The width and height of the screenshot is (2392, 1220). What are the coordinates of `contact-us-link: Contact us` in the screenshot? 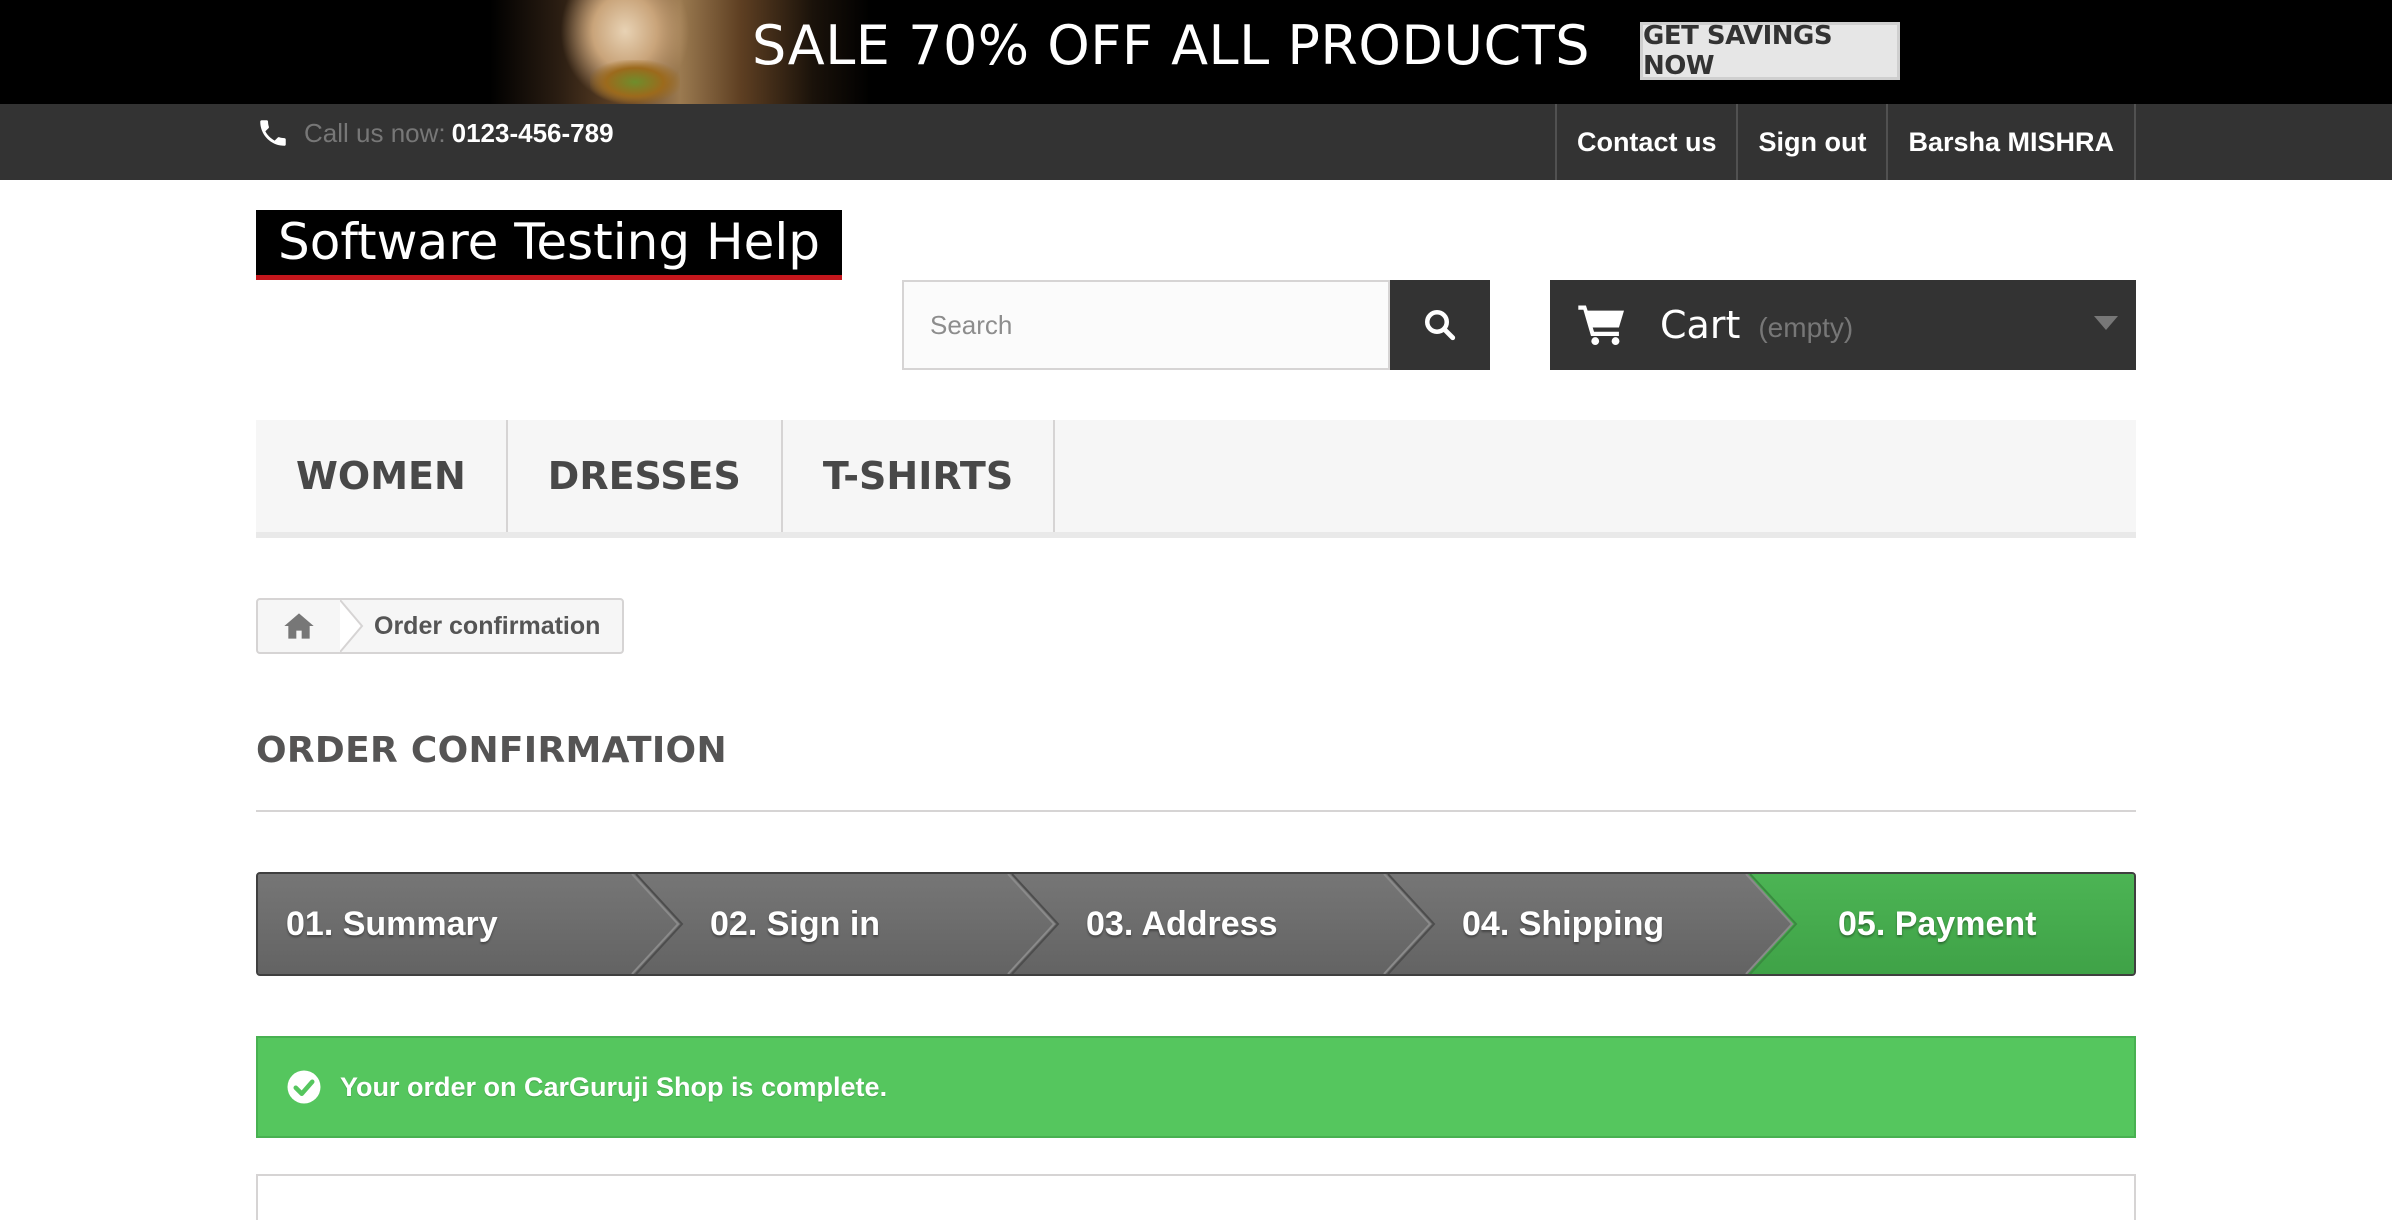 It's located at (1645, 142).